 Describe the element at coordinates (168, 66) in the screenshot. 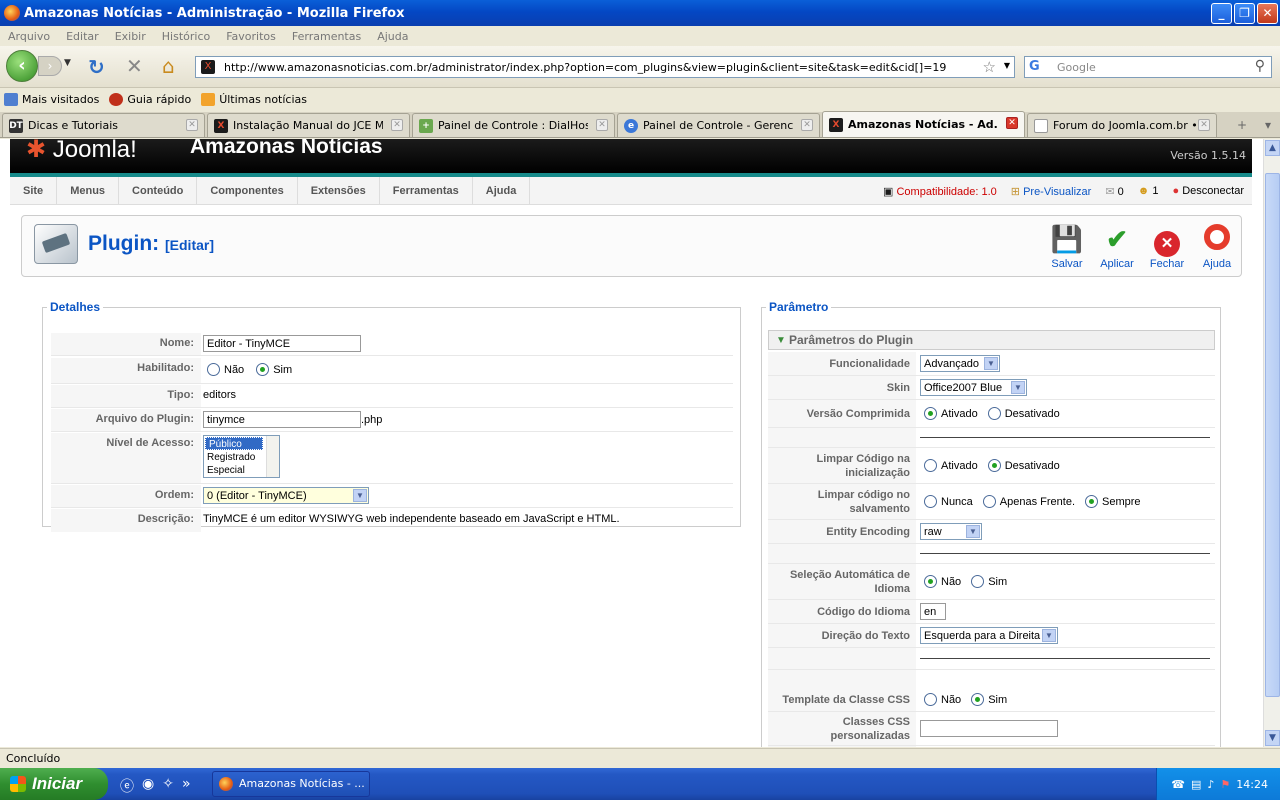

I see `home-icon: ⌂` at that location.